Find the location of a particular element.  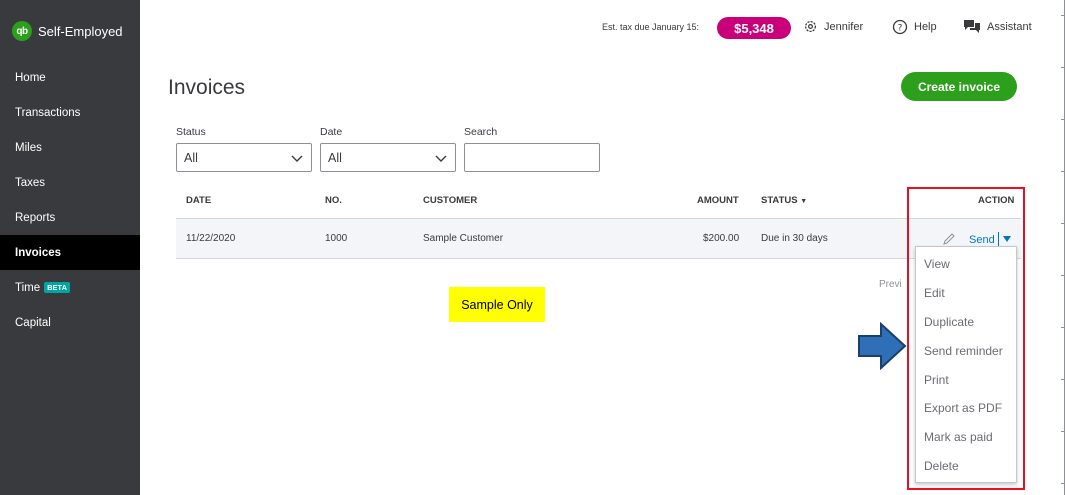

sidebar-item-label: Reports is located at coordinates (35, 217).